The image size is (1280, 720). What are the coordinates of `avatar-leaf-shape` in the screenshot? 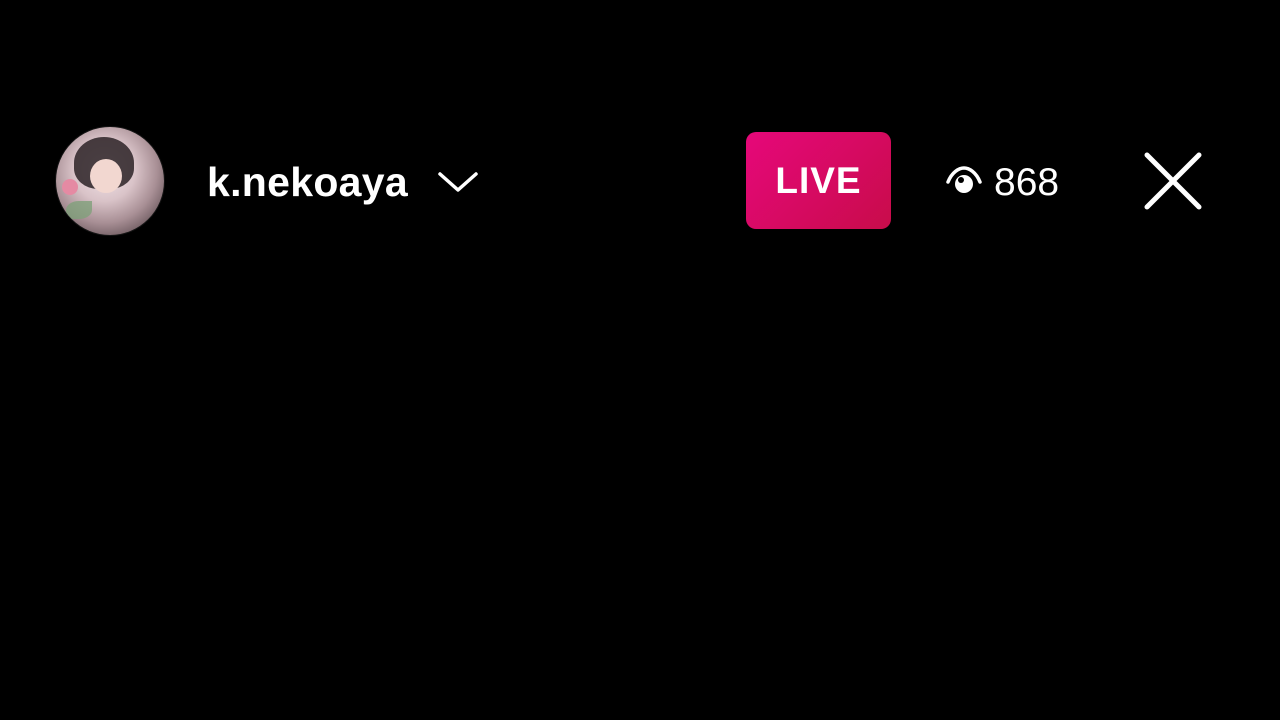 It's located at (79, 210).